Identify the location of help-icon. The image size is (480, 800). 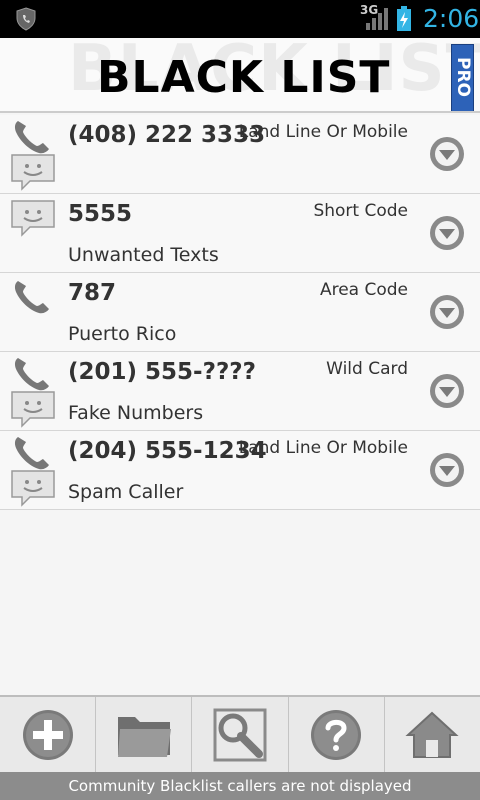
(336, 734).